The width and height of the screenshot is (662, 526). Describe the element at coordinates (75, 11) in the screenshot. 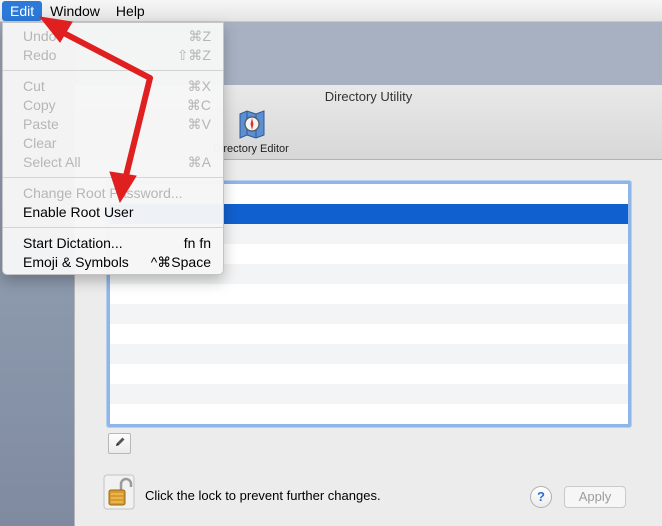

I see `menu-window: Window` at that location.